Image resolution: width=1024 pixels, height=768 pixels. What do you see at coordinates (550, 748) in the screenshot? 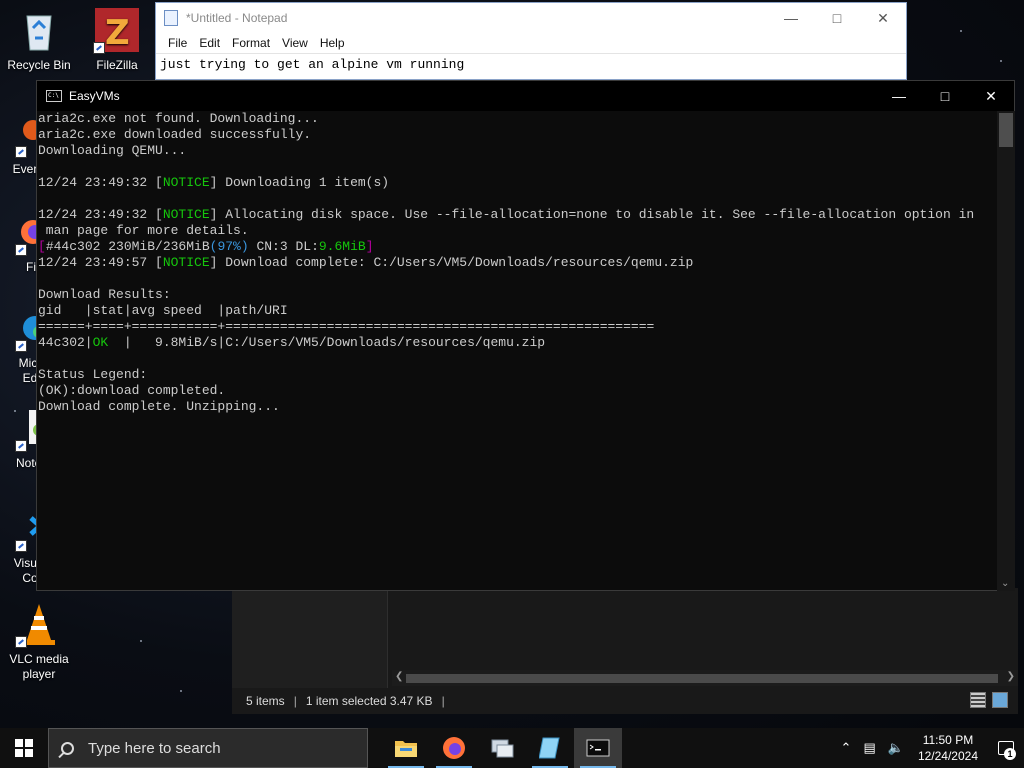
I see `taskbar-app-notepad` at bounding box center [550, 748].